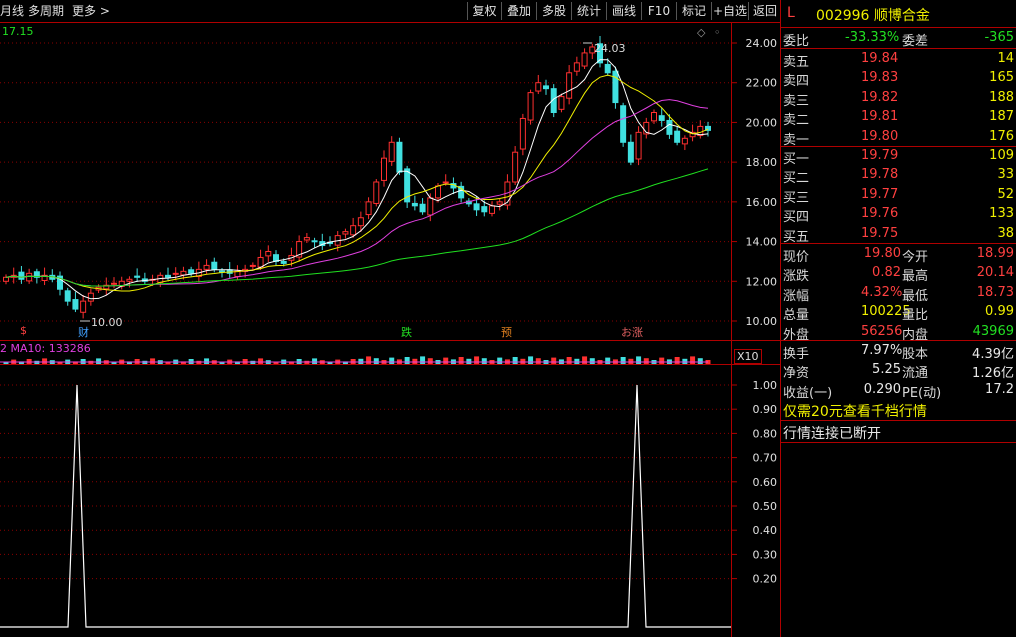 This screenshot has height=637, width=1016. I want to click on multi-period-button: 多周期, so click(46, 10).